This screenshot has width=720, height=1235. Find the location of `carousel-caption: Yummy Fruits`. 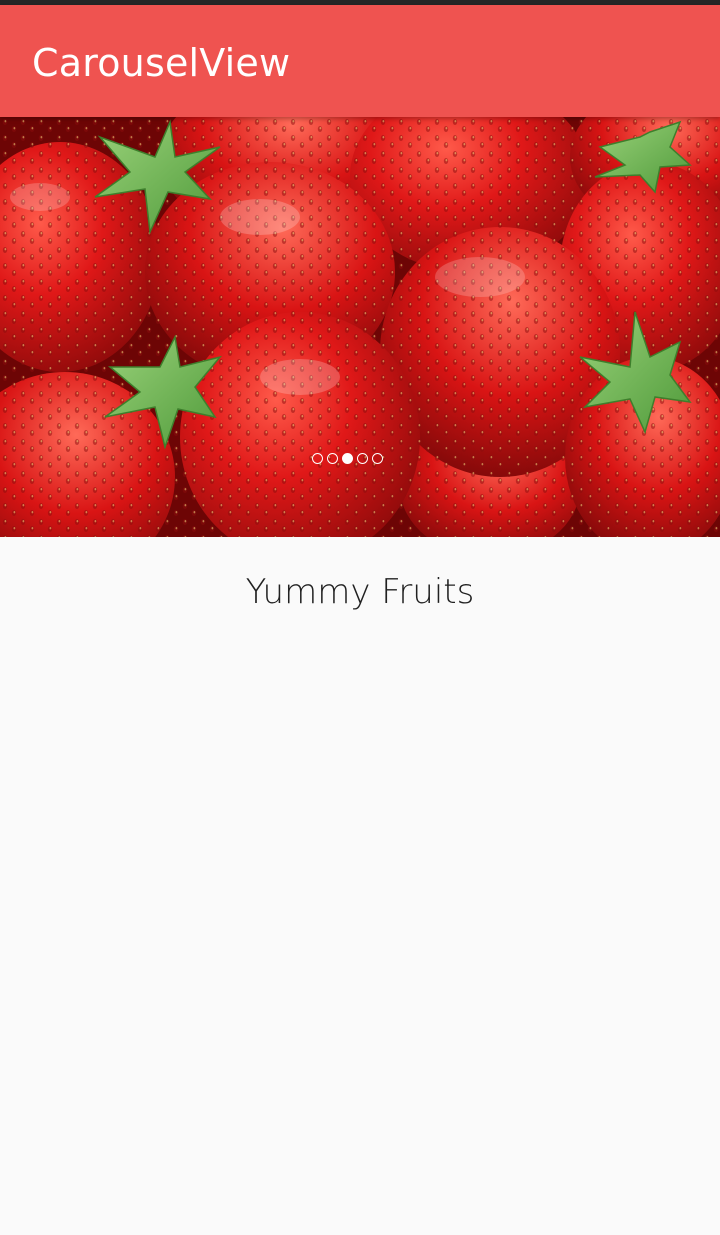

carousel-caption: Yummy Fruits is located at coordinates (360, 592).